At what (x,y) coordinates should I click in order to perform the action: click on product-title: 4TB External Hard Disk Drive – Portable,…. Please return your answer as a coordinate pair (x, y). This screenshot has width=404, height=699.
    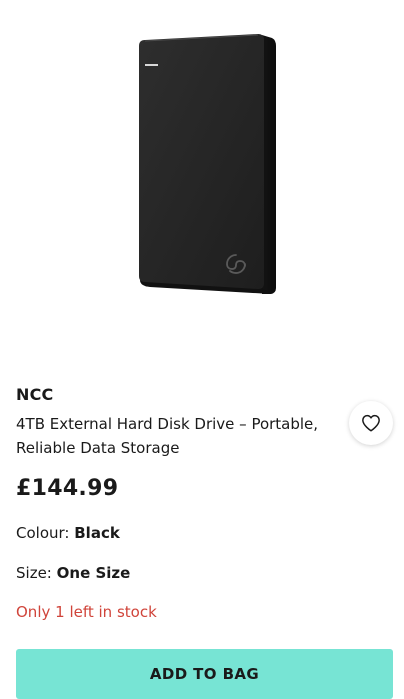
    Looking at the image, I should click on (167, 436).